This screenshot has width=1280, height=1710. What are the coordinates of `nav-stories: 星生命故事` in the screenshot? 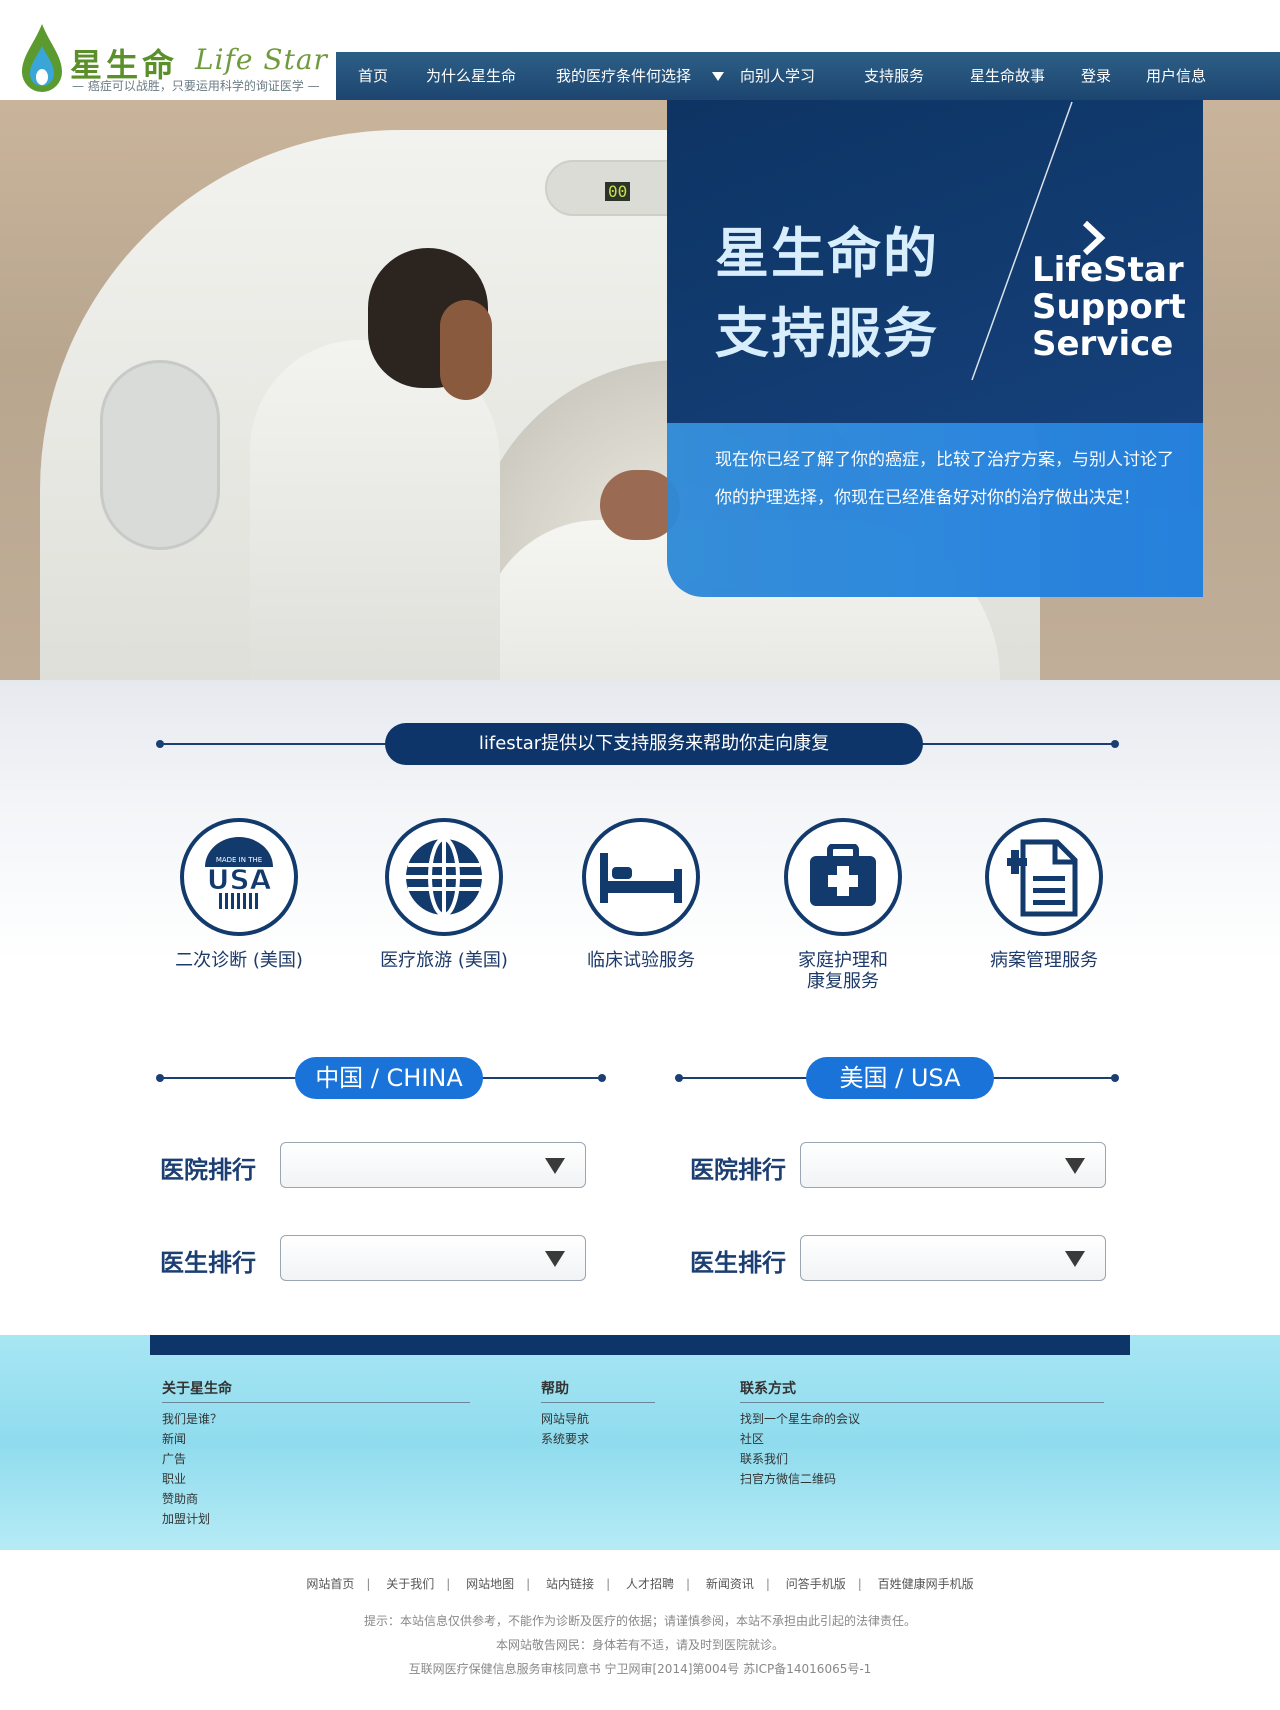 It's located at (1007, 76).